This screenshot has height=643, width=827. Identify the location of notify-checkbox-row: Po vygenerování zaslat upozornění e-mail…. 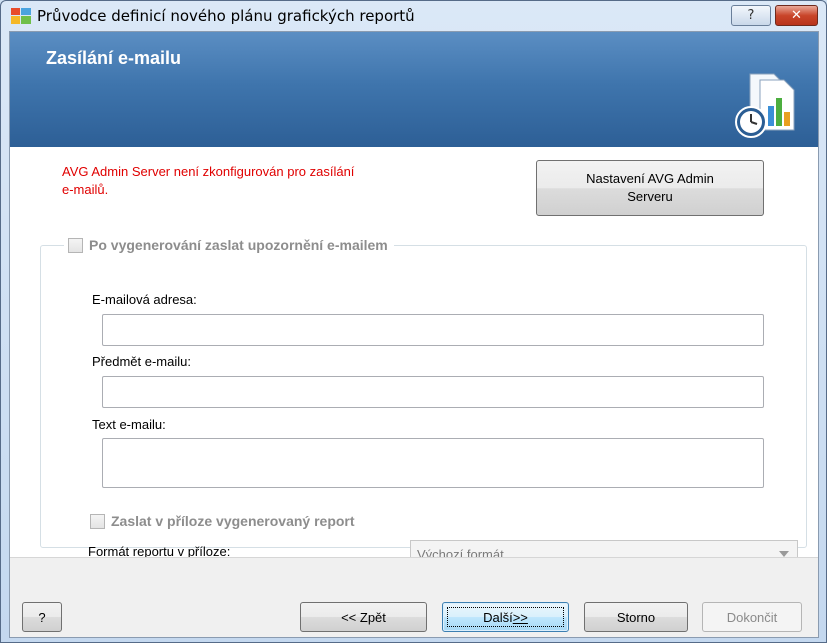
(229, 245).